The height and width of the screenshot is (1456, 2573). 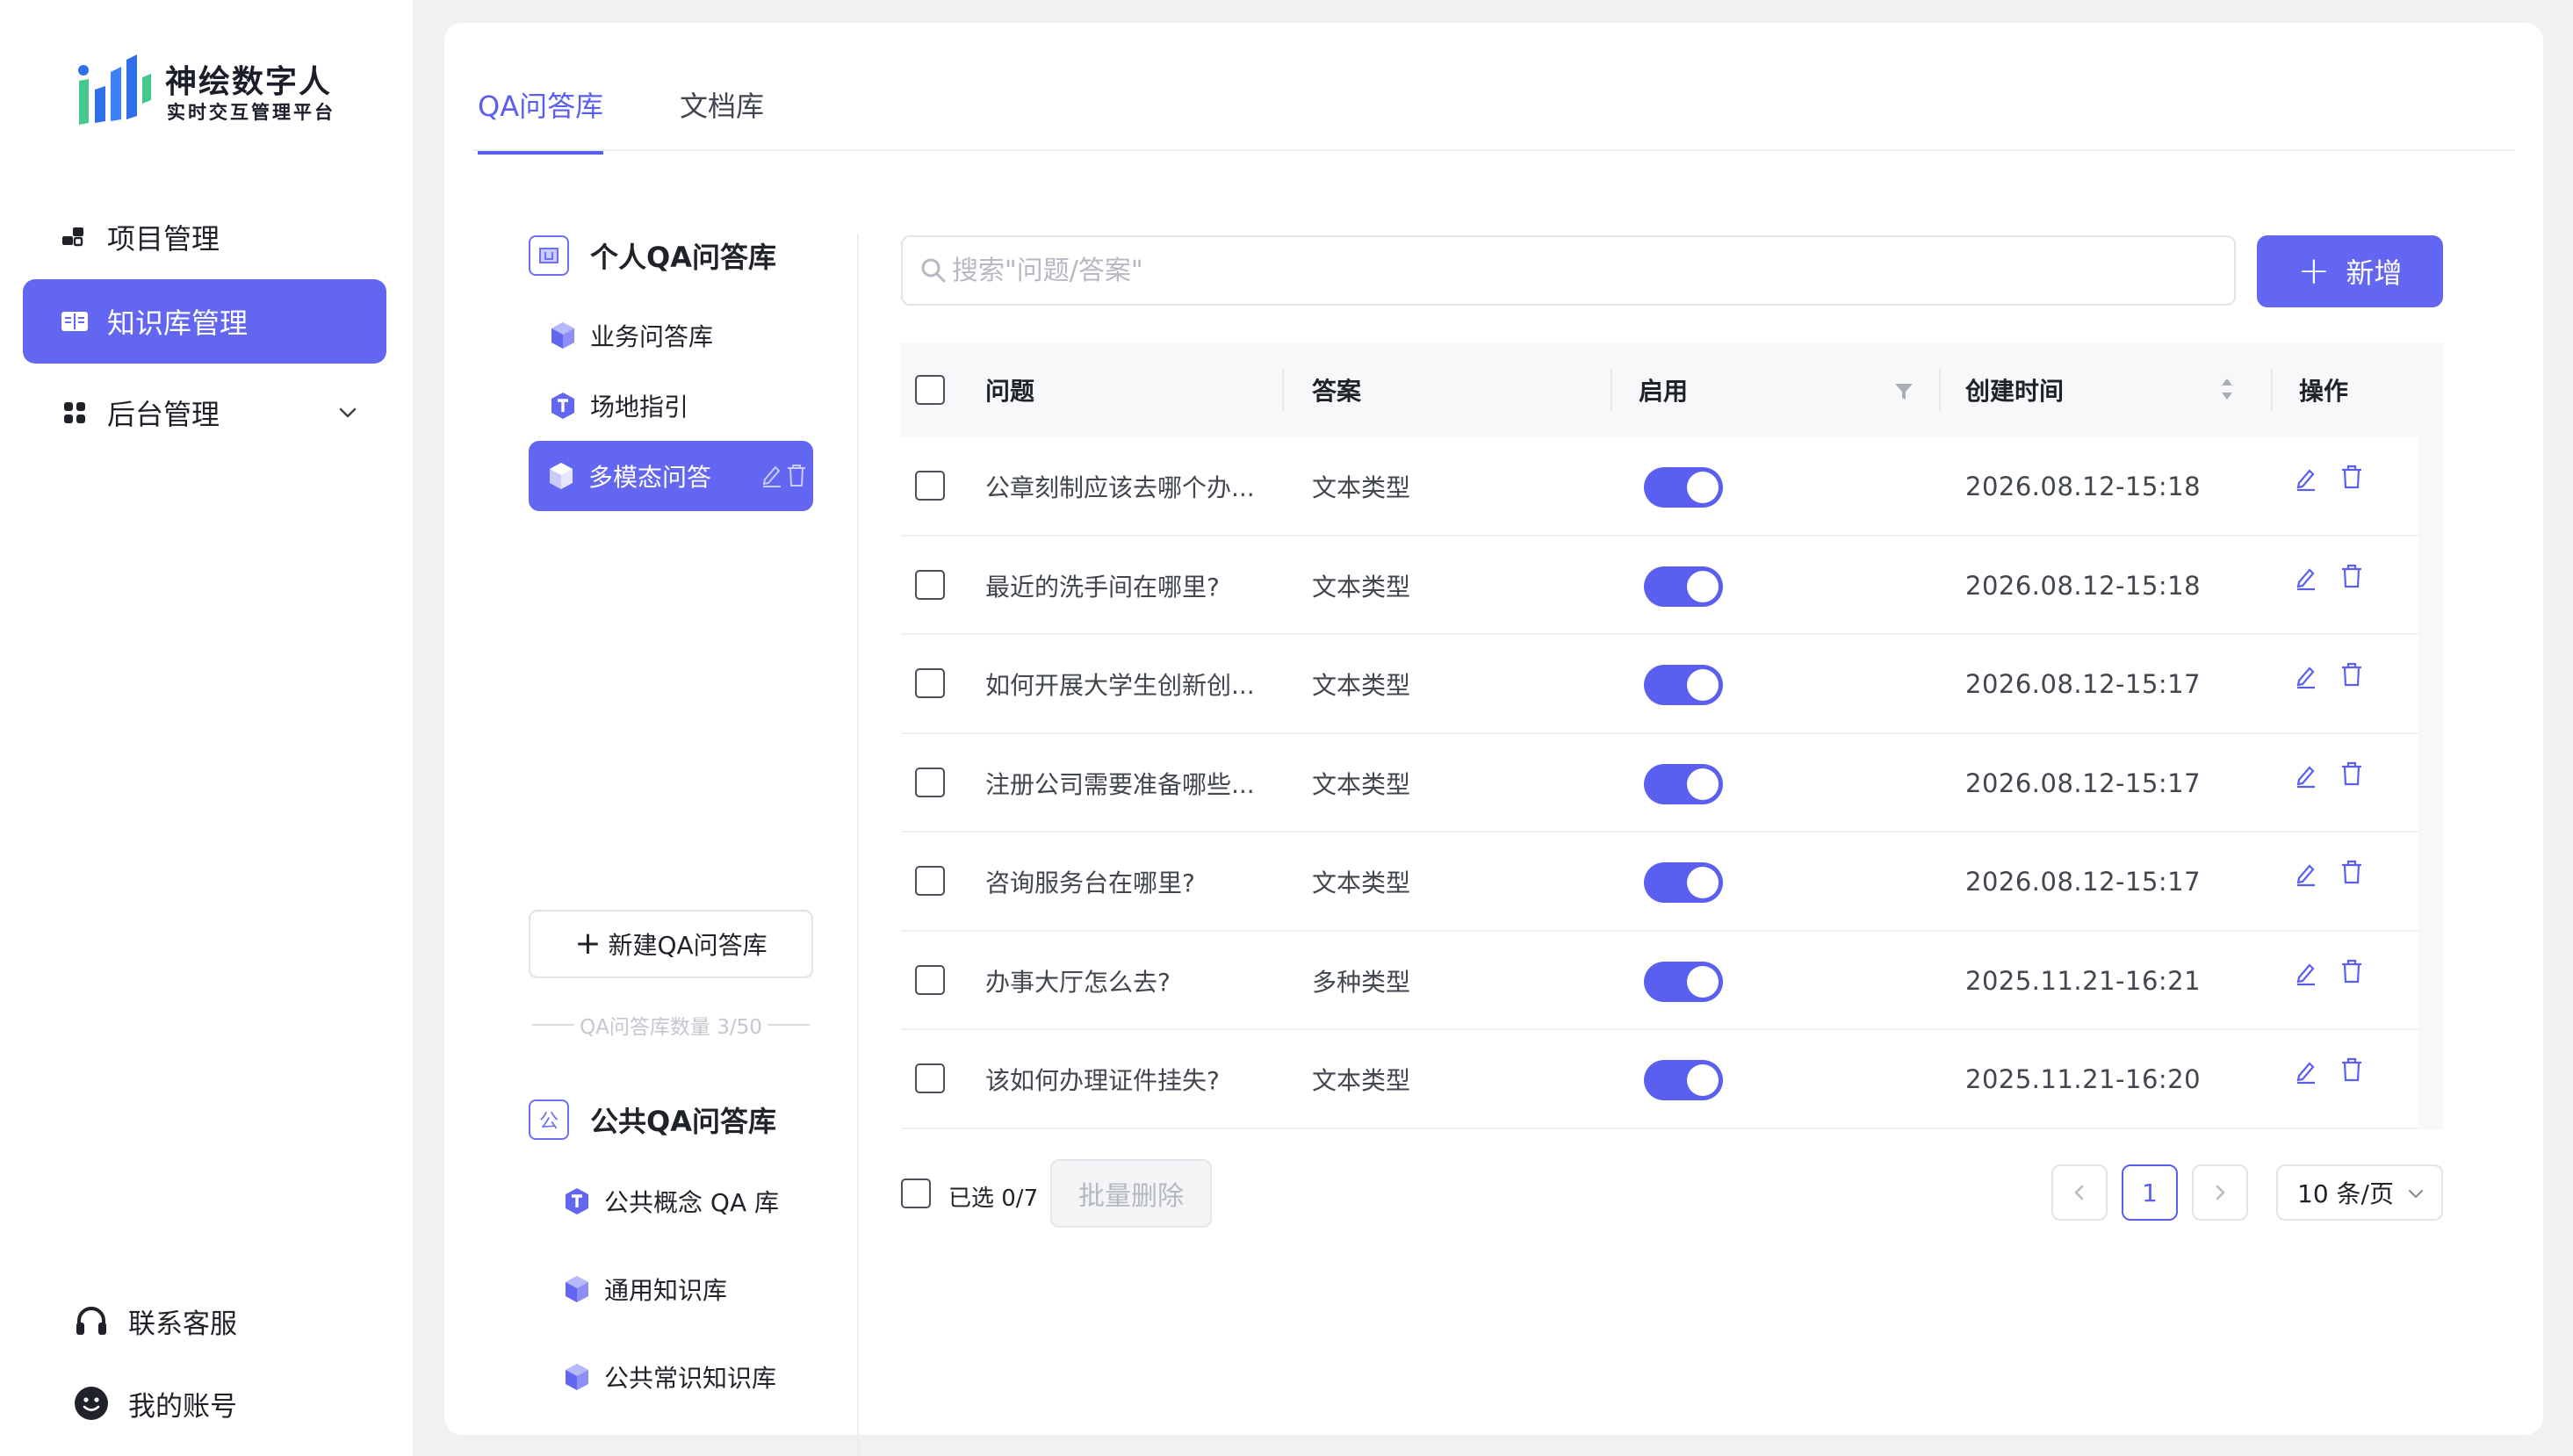 What do you see at coordinates (541, 119) in the screenshot?
I see `tab-qa-library: QA问答库` at bounding box center [541, 119].